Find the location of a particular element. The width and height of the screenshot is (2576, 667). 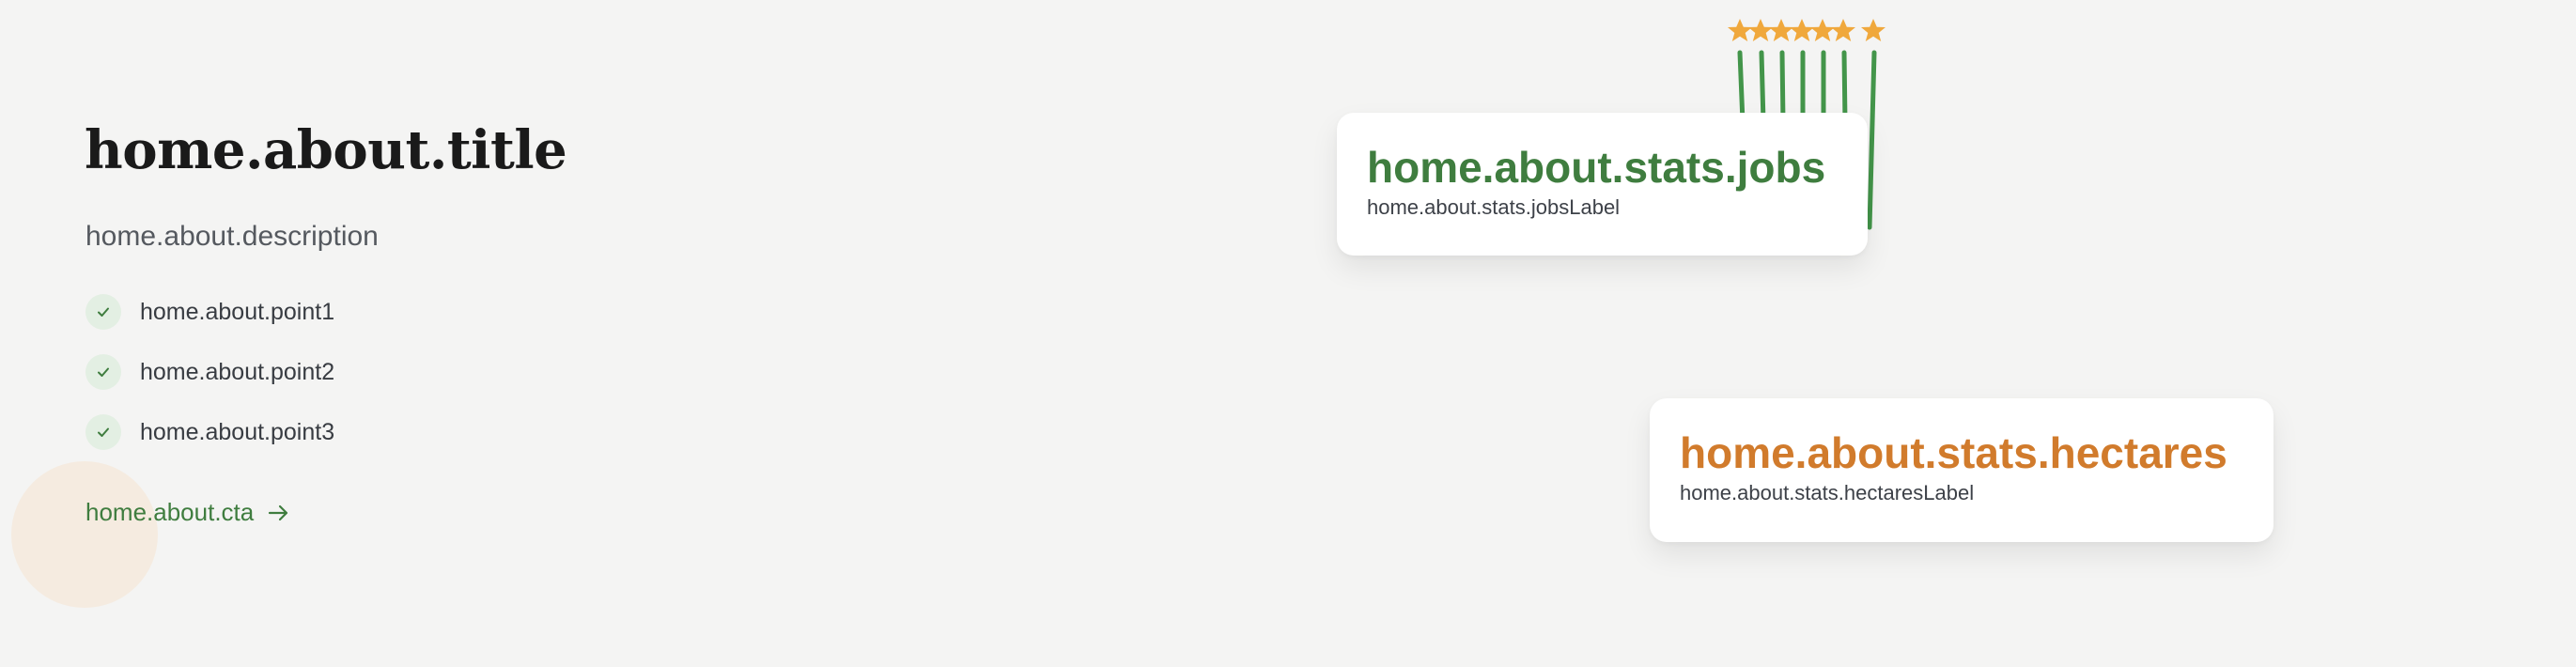

list-item: home.about.point1 is located at coordinates (209, 312).